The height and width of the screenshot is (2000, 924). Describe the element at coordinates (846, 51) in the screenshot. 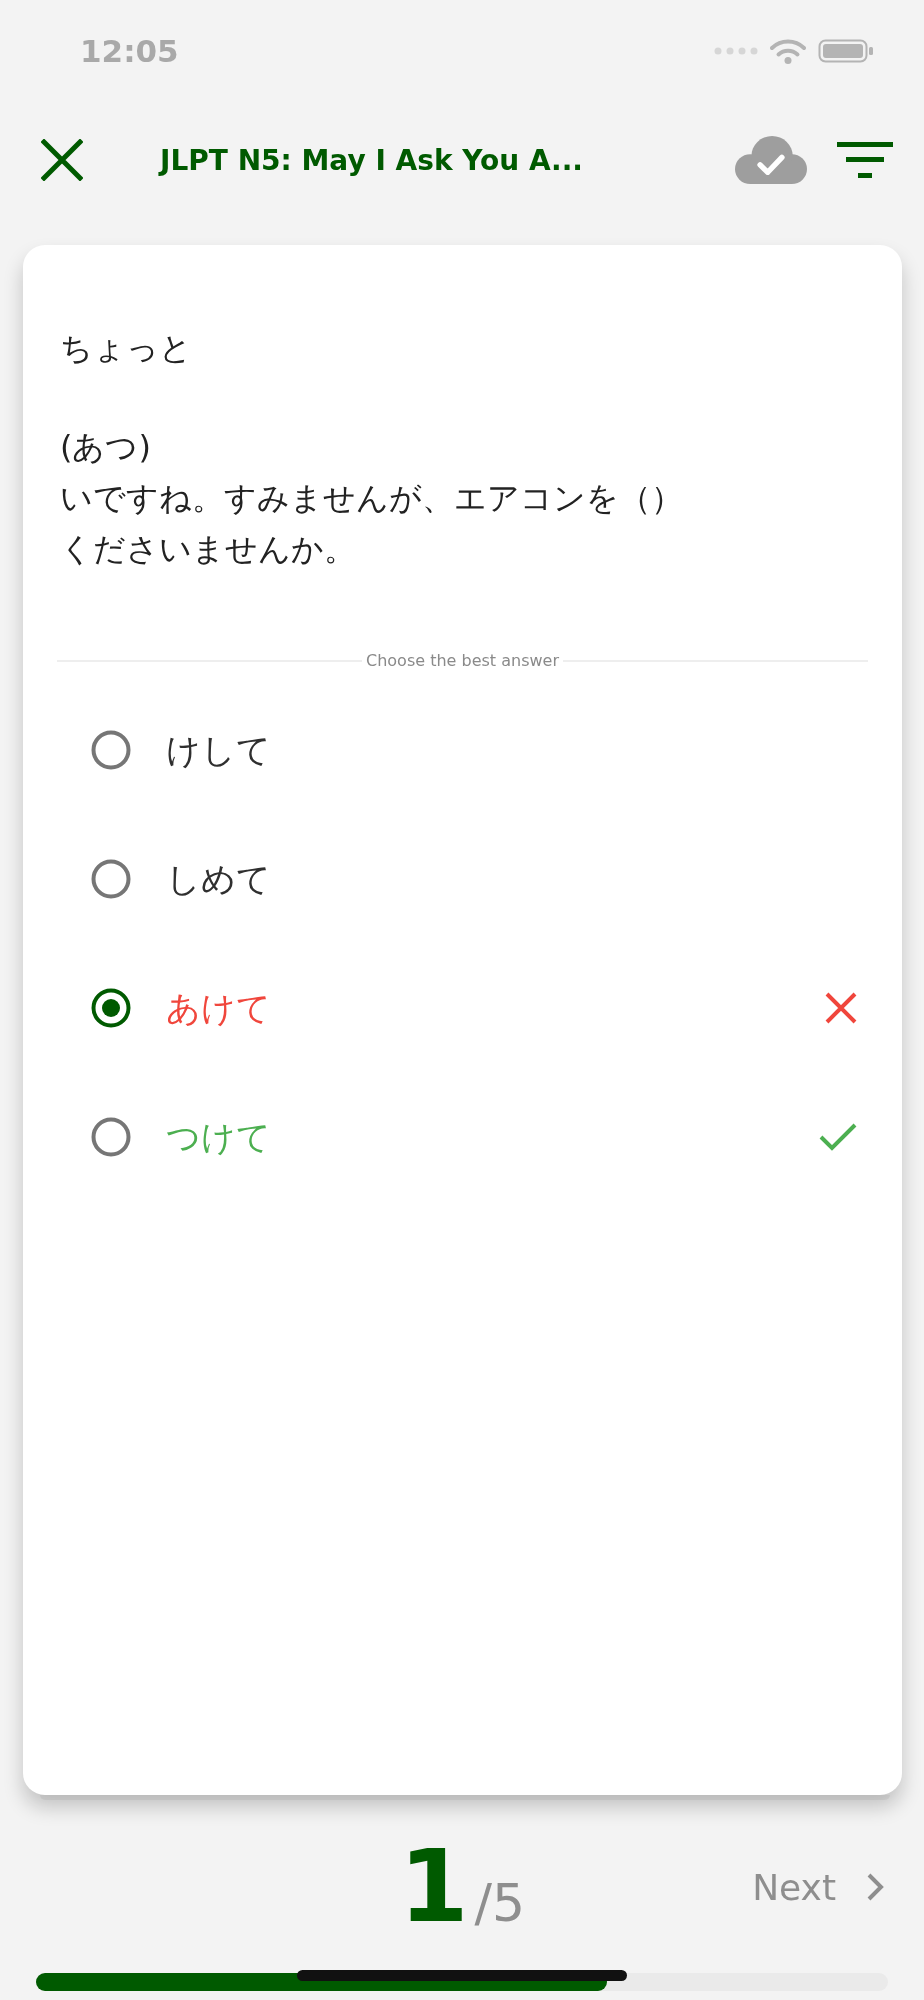

I see `battery-icon` at that location.